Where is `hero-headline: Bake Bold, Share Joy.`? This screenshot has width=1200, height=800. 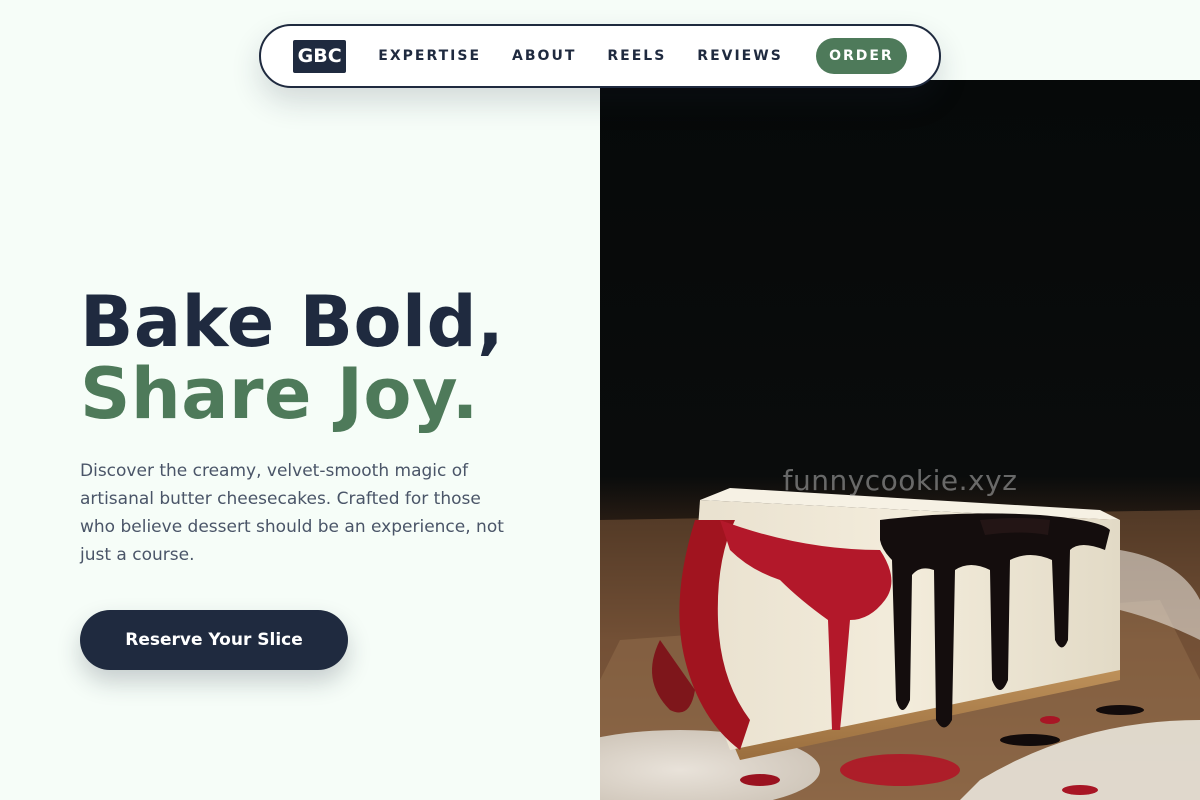 hero-headline: Bake Bold, Share Joy. is located at coordinates (330, 358).